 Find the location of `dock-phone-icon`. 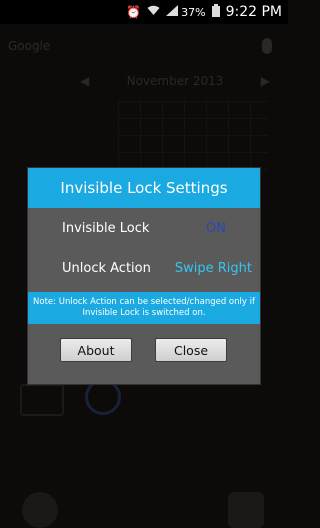

dock-phone-icon is located at coordinates (40, 510).